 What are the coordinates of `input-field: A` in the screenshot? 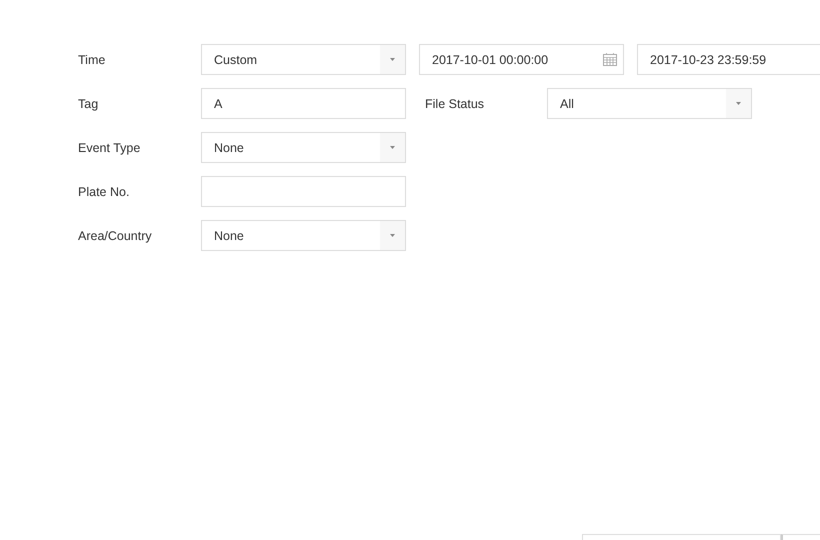 It's located at (303, 103).